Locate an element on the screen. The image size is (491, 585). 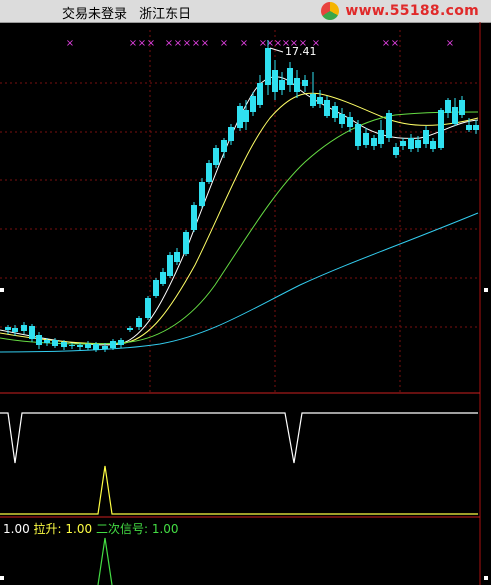
site-logo: www.55188.com is located at coordinates (400, 11).